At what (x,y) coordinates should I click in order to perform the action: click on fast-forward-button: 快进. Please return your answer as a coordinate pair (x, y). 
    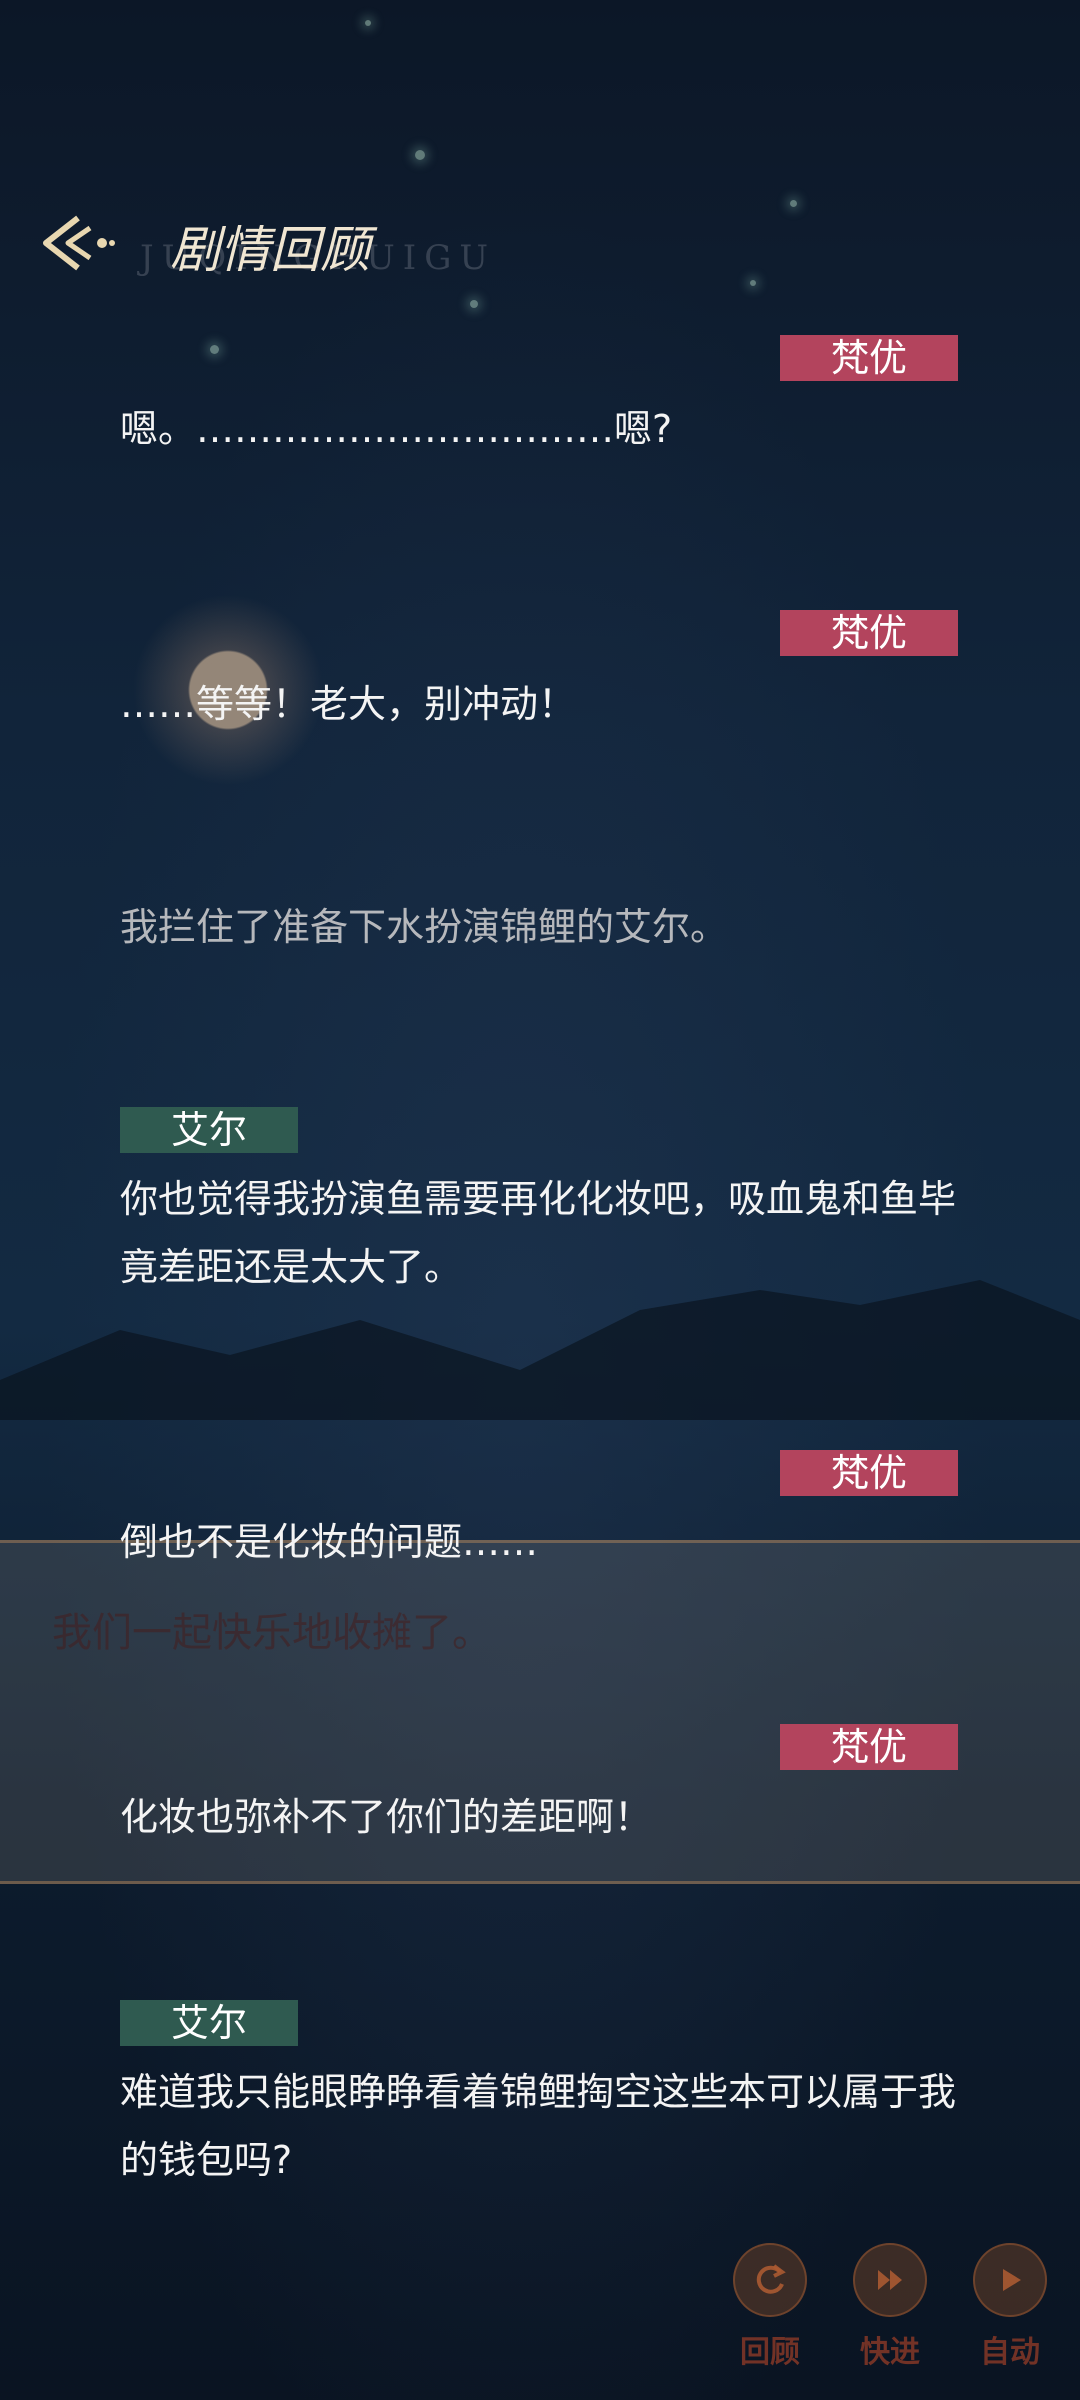
    Looking at the image, I should click on (890, 2307).